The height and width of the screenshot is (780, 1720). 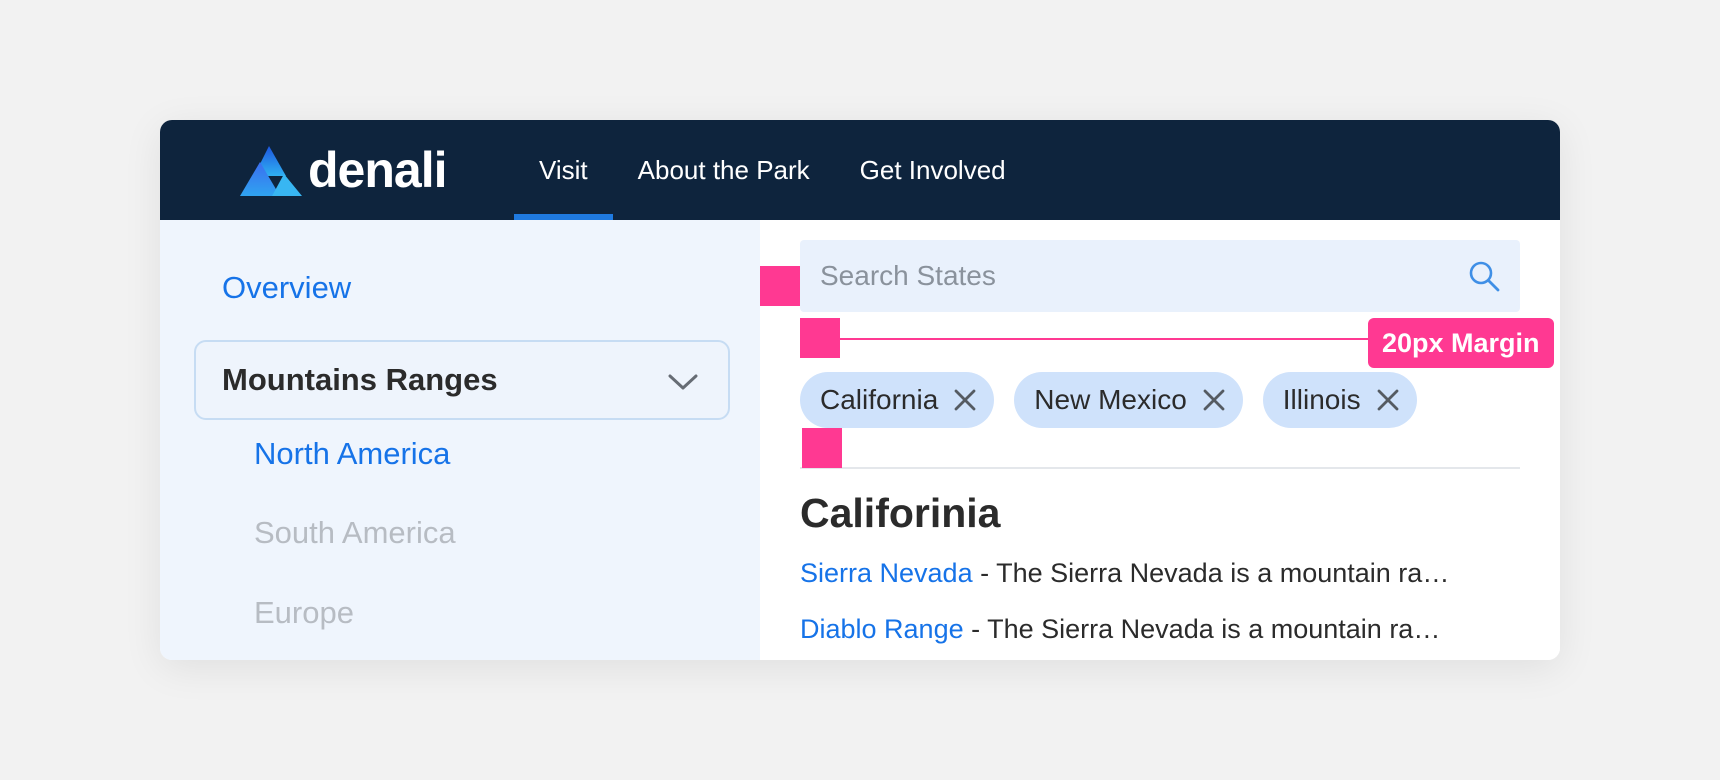 What do you see at coordinates (882, 629) in the screenshot?
I see `result-link: Diablo Range` at bounding box center [882, 629].